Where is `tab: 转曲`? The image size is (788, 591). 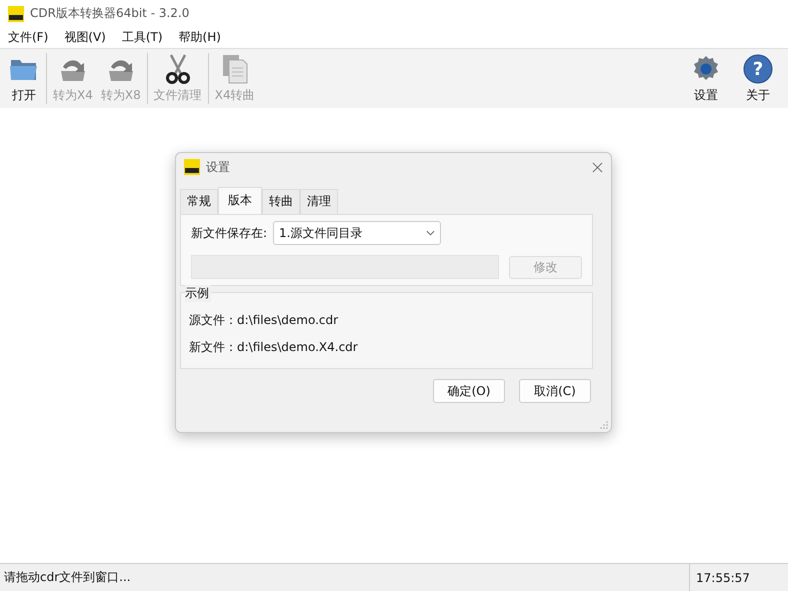
tab: 转曲 is located at coordinates (281, 201).